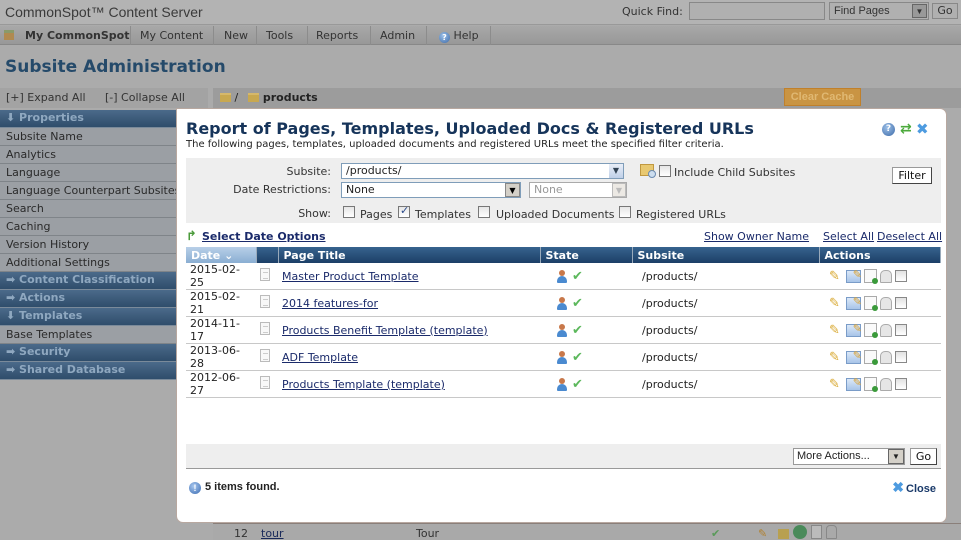 The image size is (961, 540). I want to click on breadcrumb-current: products, so click(290, 97).